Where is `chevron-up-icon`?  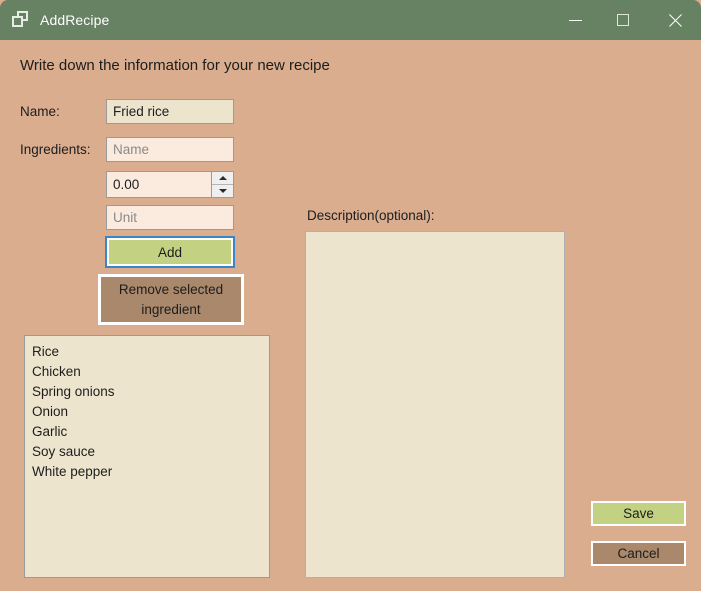
chevron-up-icon is located at coordinates (222, 178).